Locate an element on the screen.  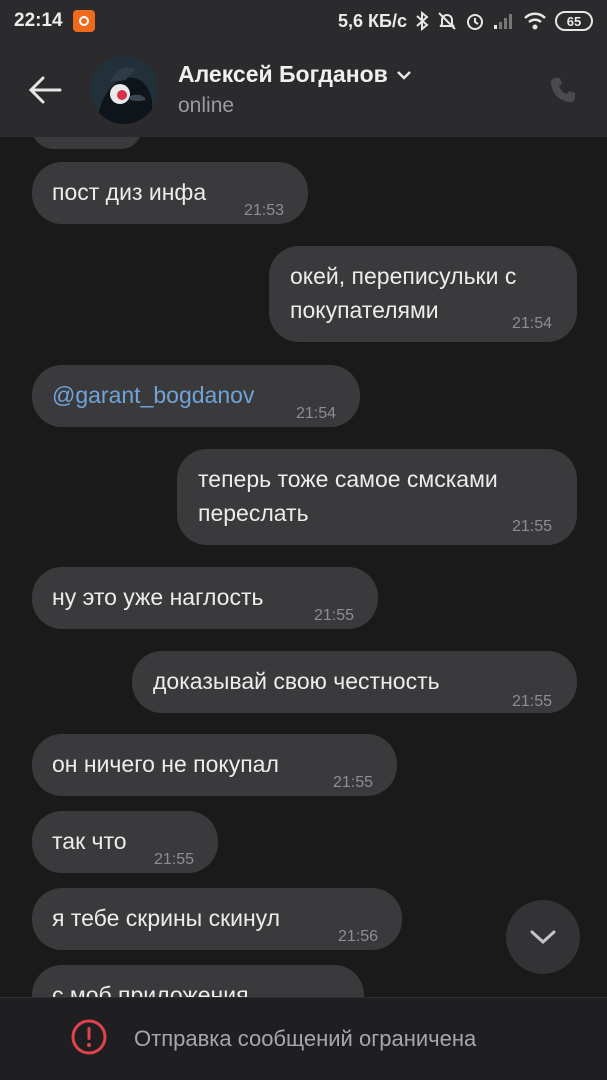
phone-icon is located at coordinates (563, 89).